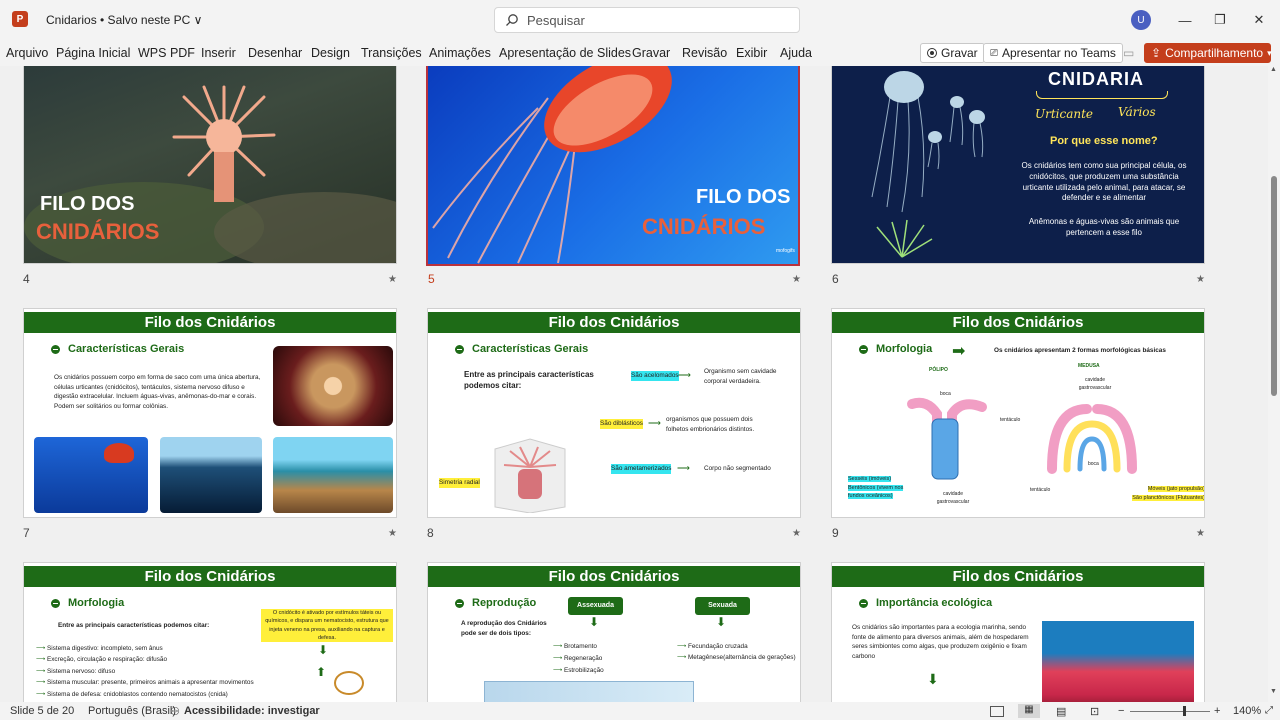  Describe the element at coordinates (430, 533) in the screenshot. I see `slide-8-number: 8` at that location.